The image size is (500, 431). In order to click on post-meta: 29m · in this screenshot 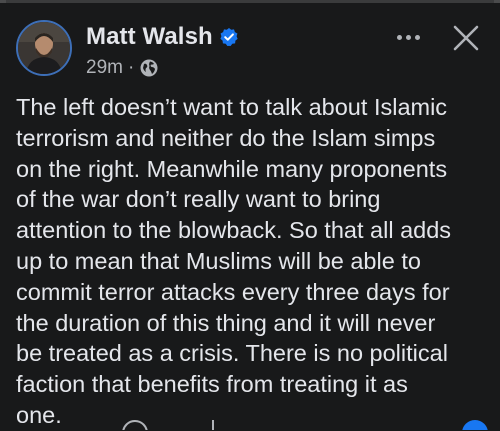, I will do `click(122, 68)`.